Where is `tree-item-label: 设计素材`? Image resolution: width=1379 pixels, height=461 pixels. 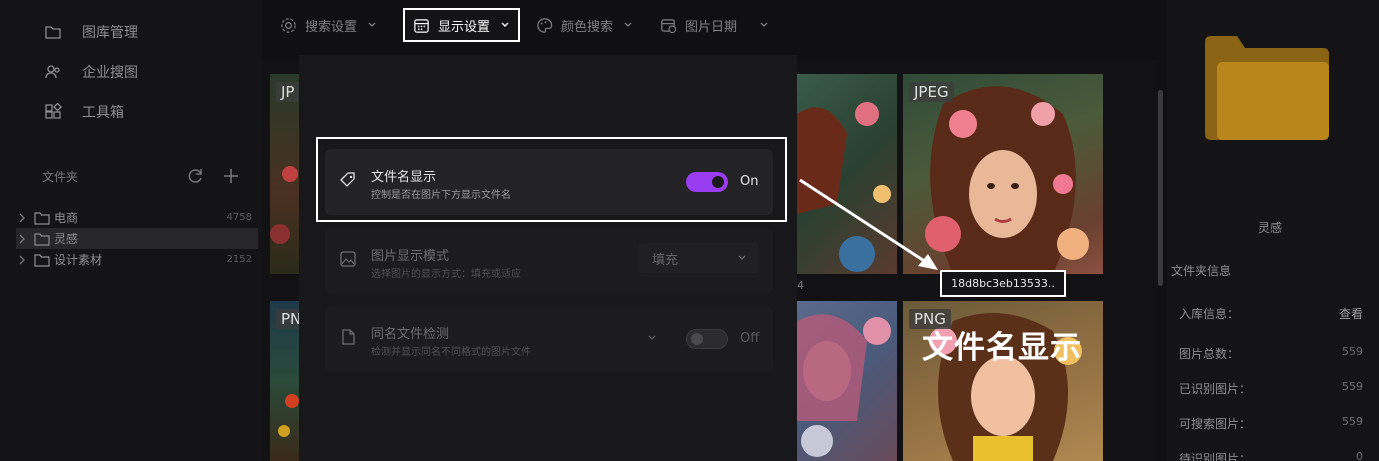 tree-item-label: 设计素材 is located at coordinates (78, 260).